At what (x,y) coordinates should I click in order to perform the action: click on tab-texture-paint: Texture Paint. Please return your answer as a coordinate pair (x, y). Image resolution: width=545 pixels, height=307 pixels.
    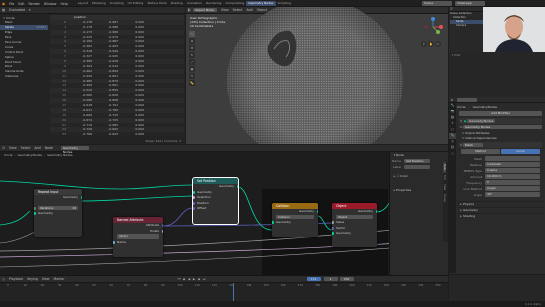
    Looking at the image, I should click on (156, 3).